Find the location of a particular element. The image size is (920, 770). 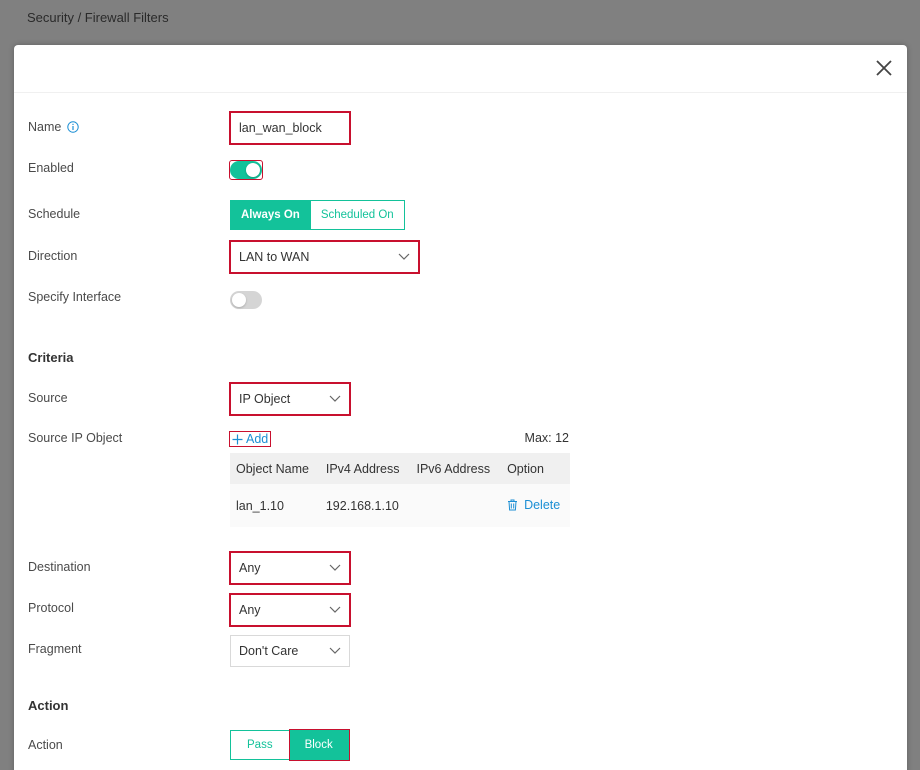

info-icon is located at coordinates (73, 127).